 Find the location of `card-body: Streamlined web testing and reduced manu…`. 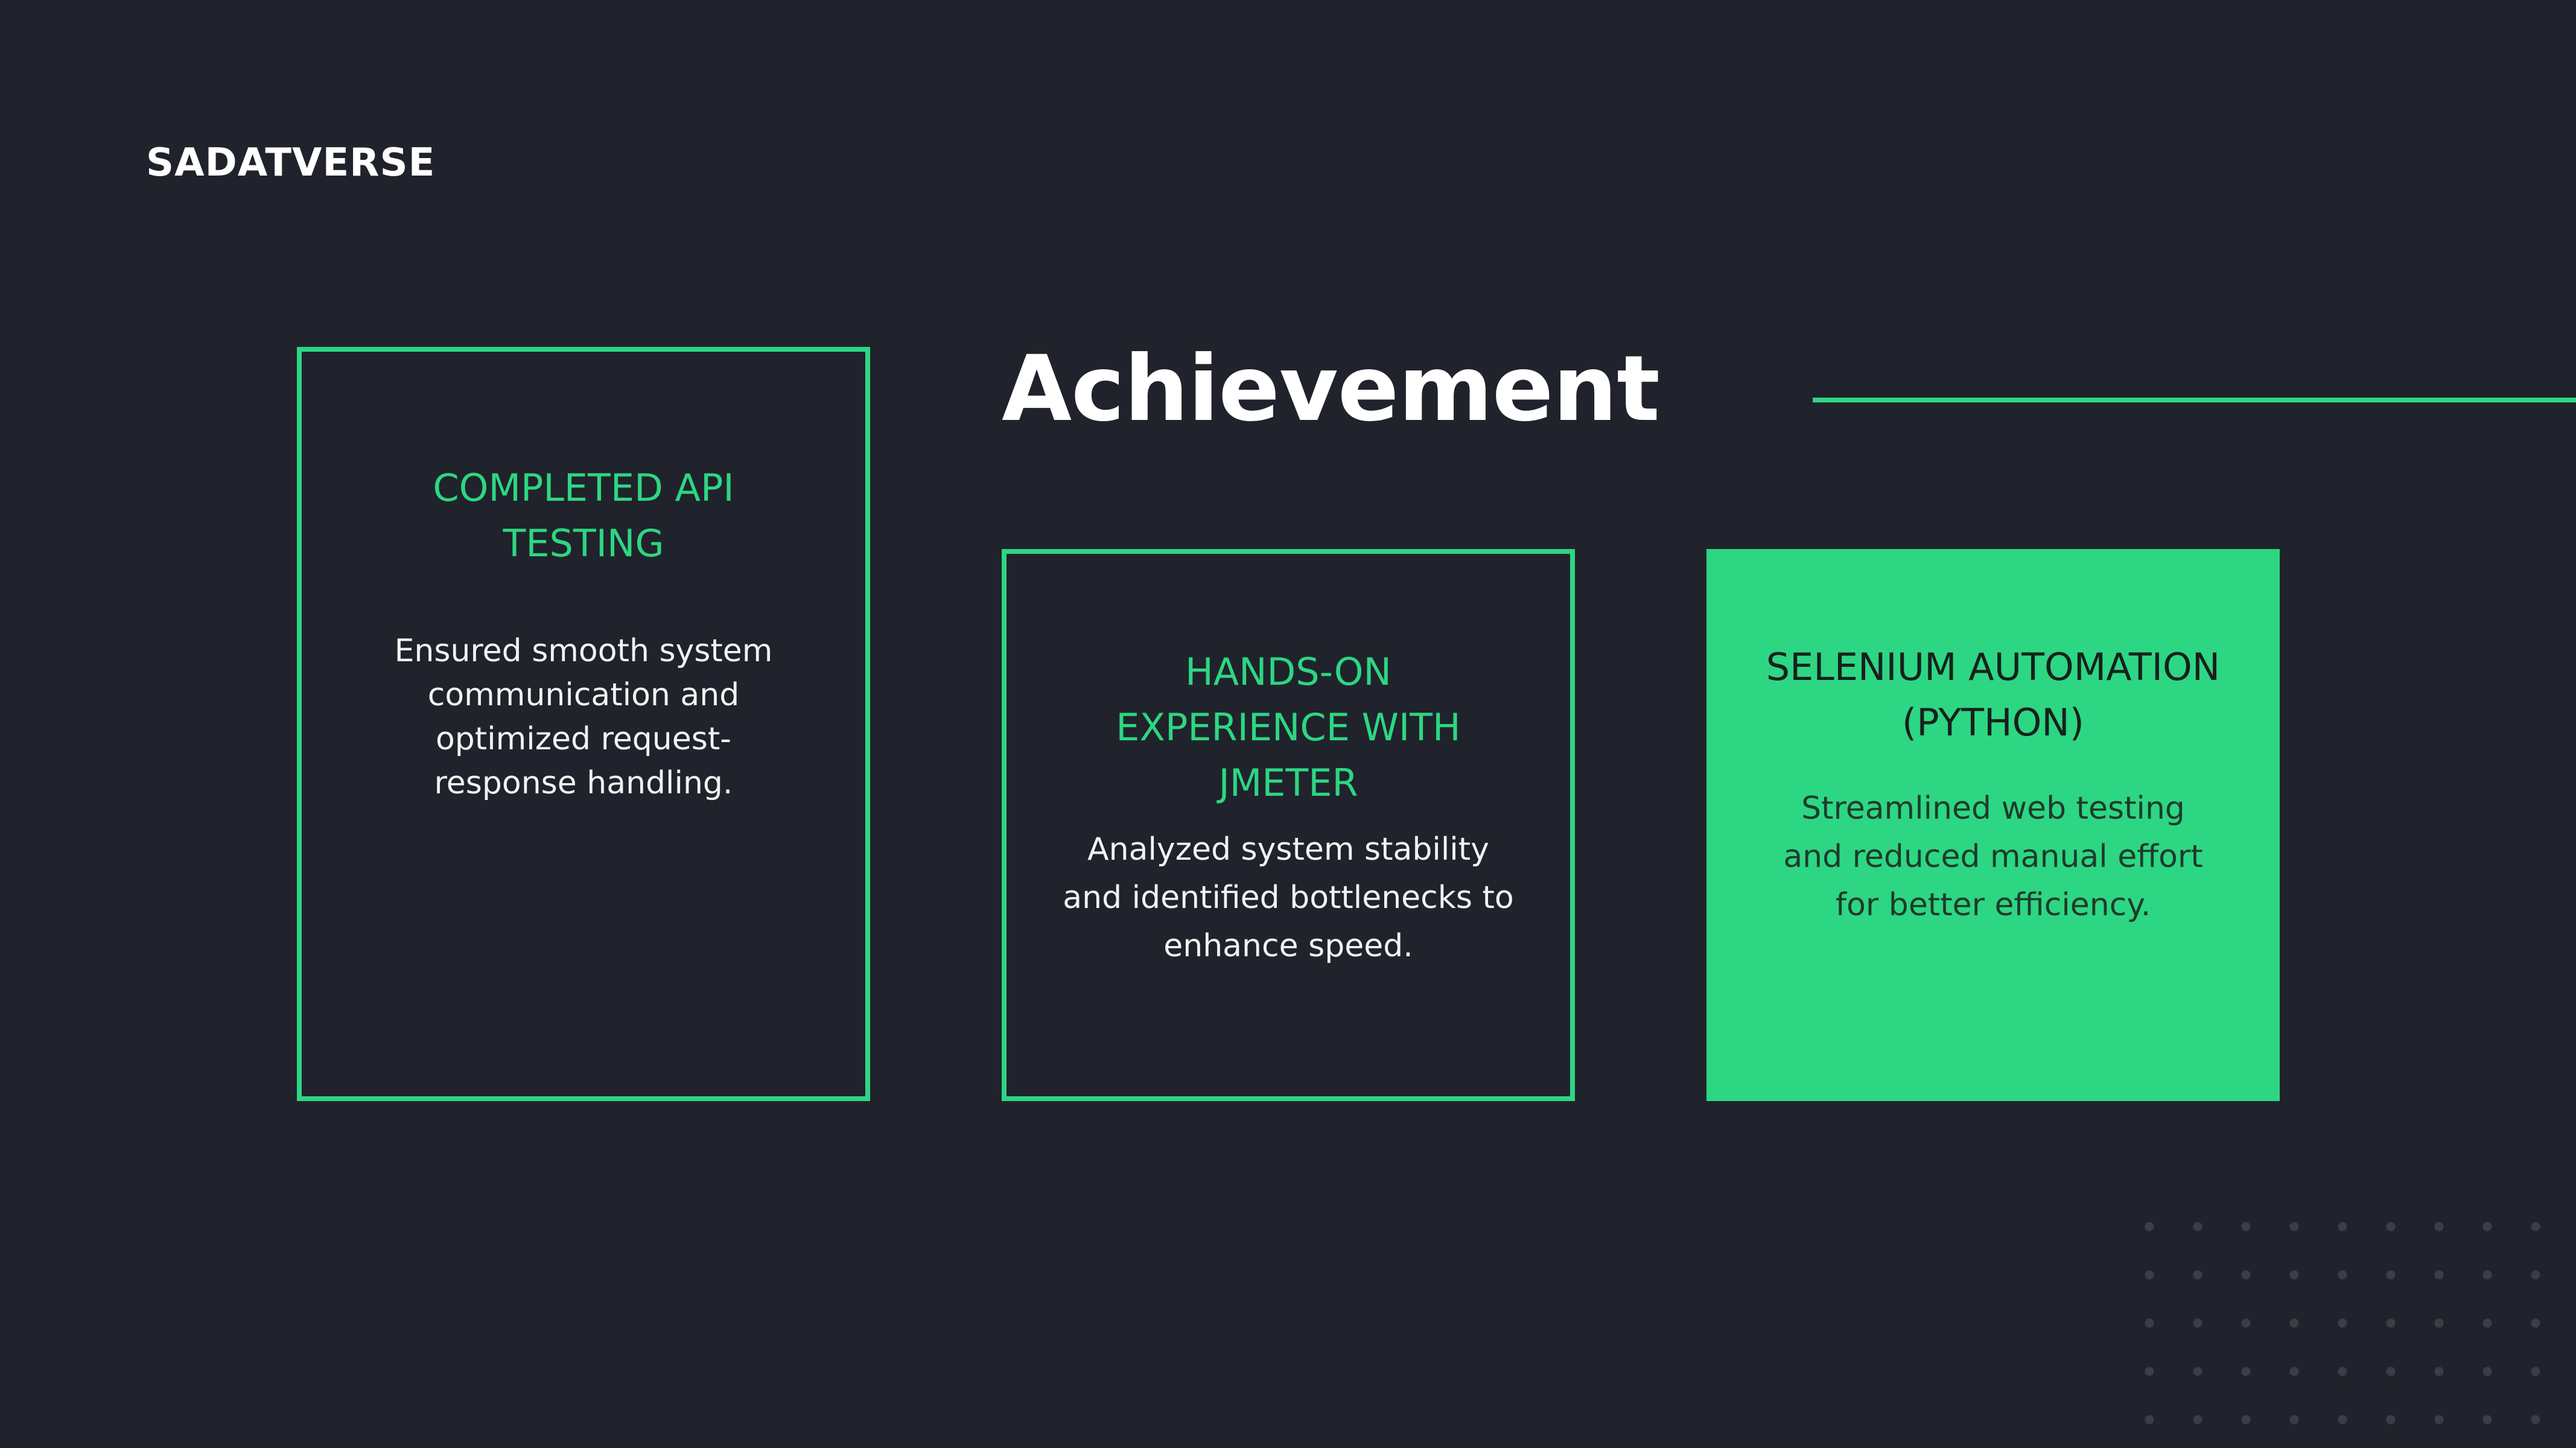

card-body: Streamlined web testing and reduced manu… is located at coordinates (1993, 857).